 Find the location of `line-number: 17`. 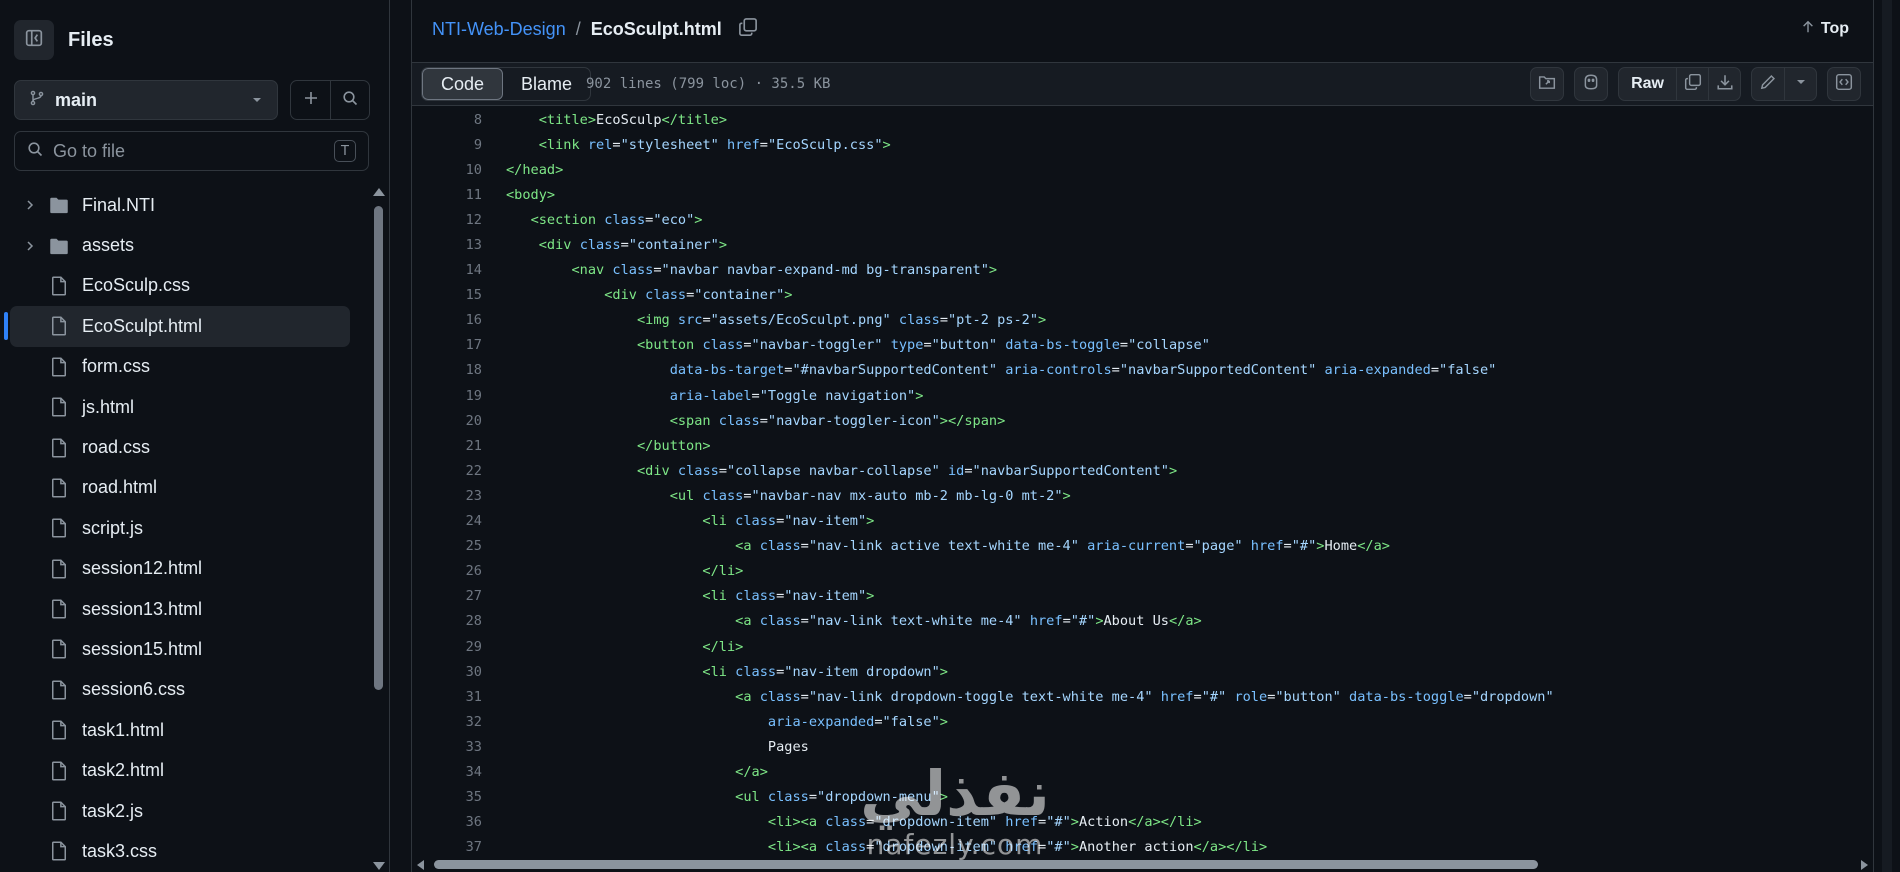

line-number: 17 is located at coordinates (447, 345).